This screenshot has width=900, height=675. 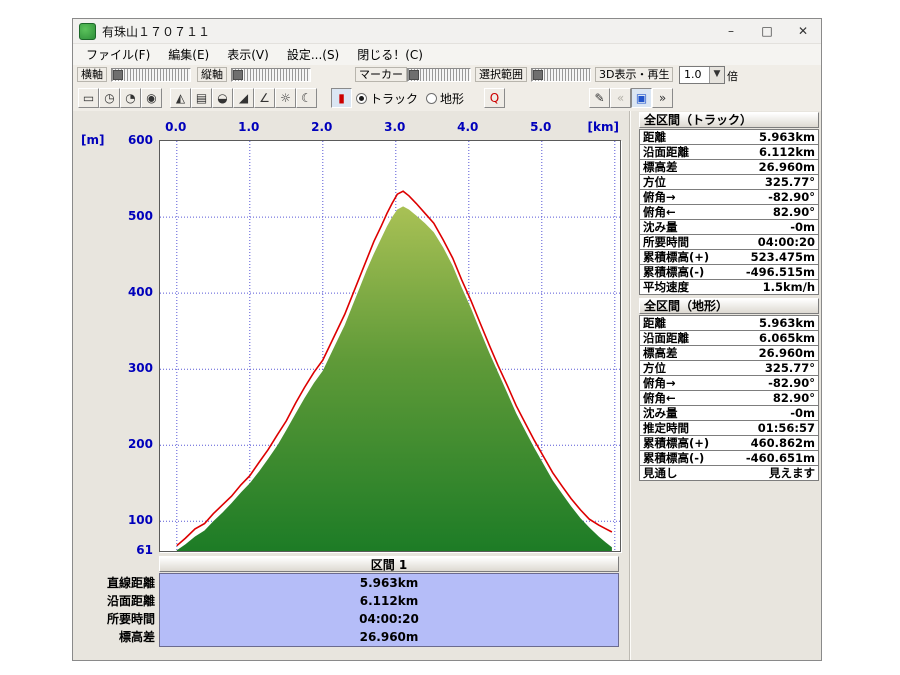 What do you see at coordinates (729, 257) in the screenshot?
I see `track-row: 累積標高(+) 523.475m` at bounding box center [729, 257].